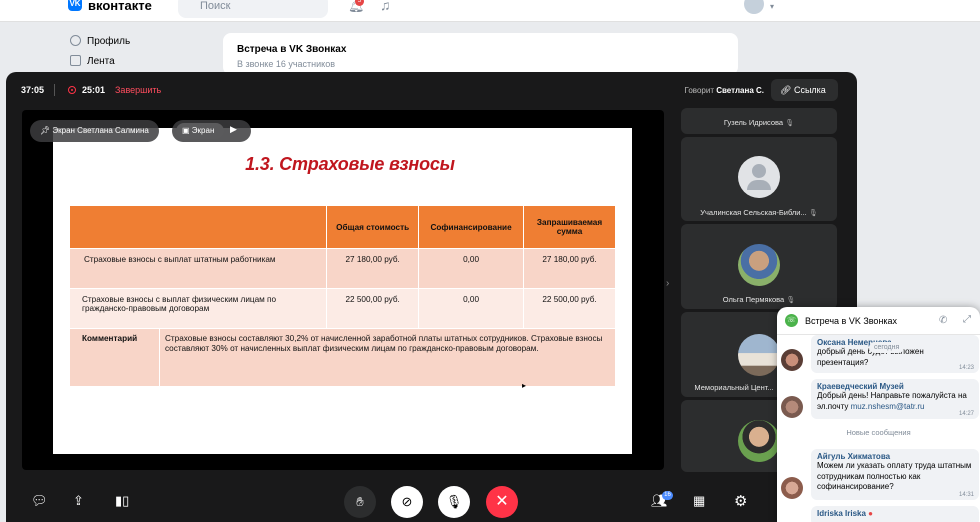 The width and height of the screenshot is (980, 522). What do you see at coordinates (759, 171) in the screenshot?
I see `avatar-head` at bounding box center [759, 171].